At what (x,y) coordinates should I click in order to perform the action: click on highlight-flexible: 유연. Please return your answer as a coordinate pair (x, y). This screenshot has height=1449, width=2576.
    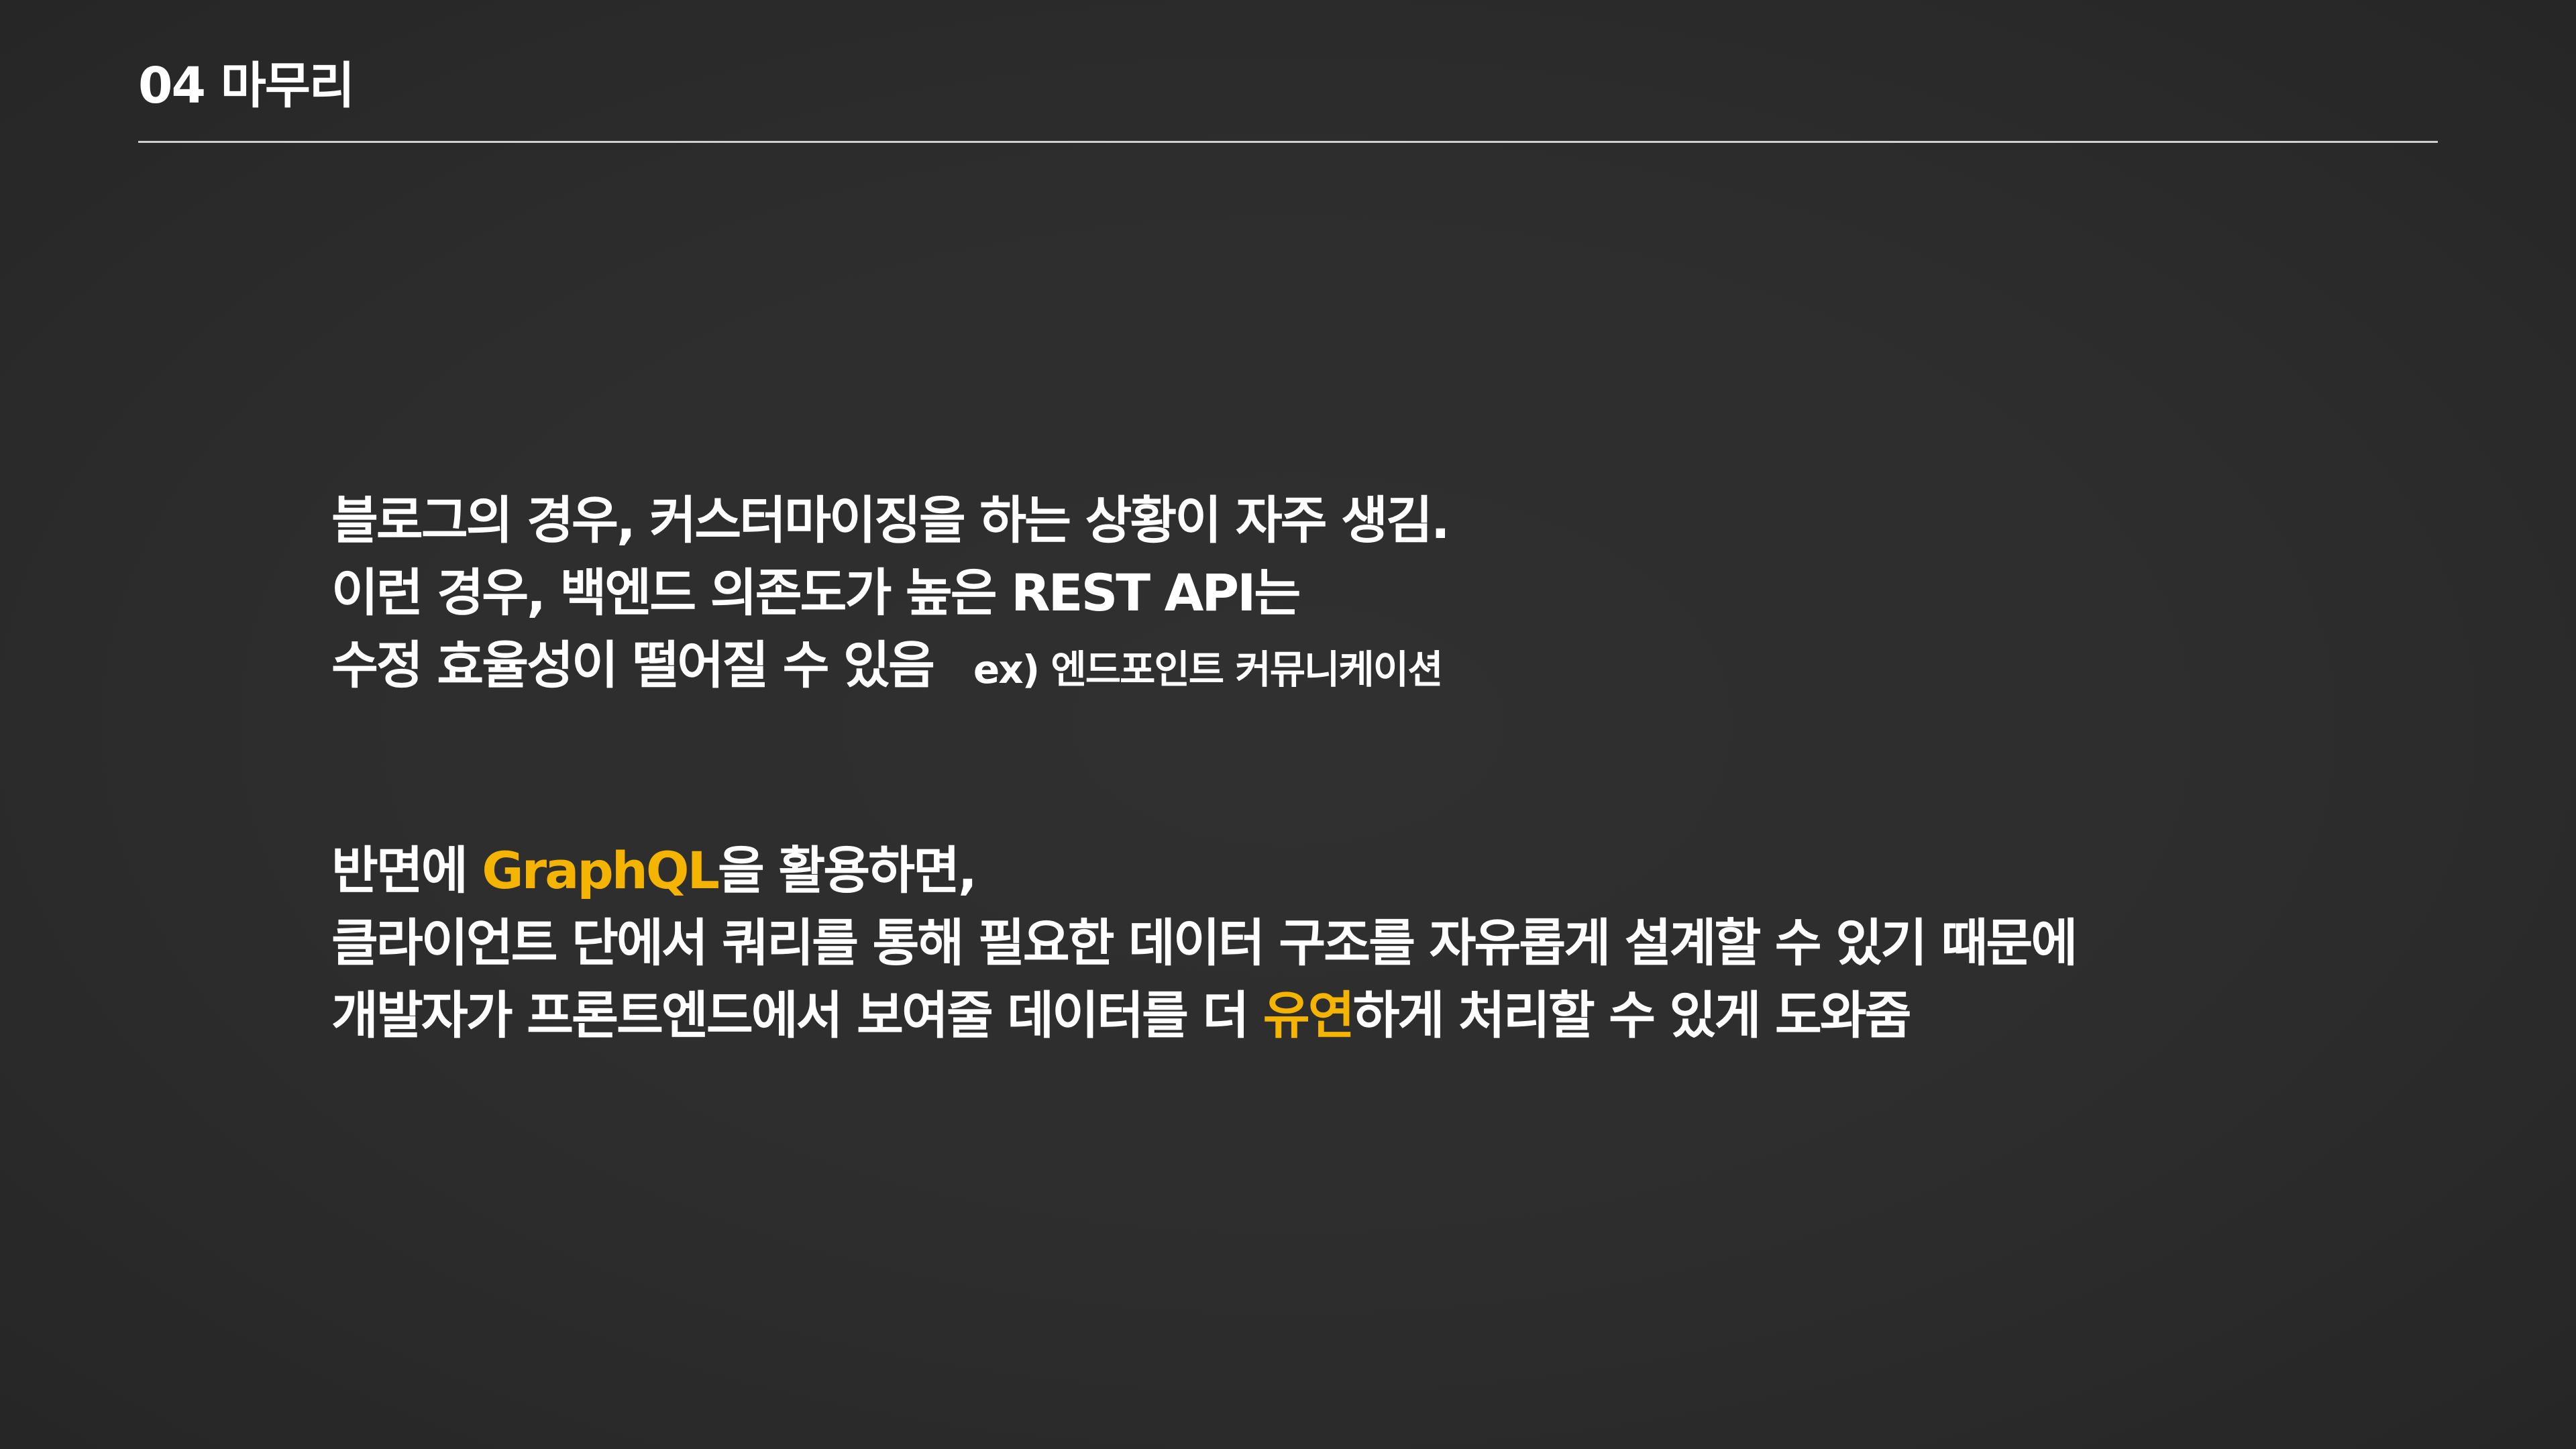
    Looking at the image, I should click on (1309, 1015).